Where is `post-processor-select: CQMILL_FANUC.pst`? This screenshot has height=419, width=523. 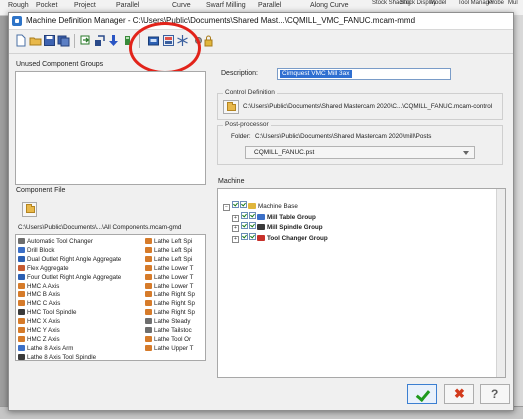
post-processor-select: CQMILL_FANUC.pst is located at coordinates (360, 152).